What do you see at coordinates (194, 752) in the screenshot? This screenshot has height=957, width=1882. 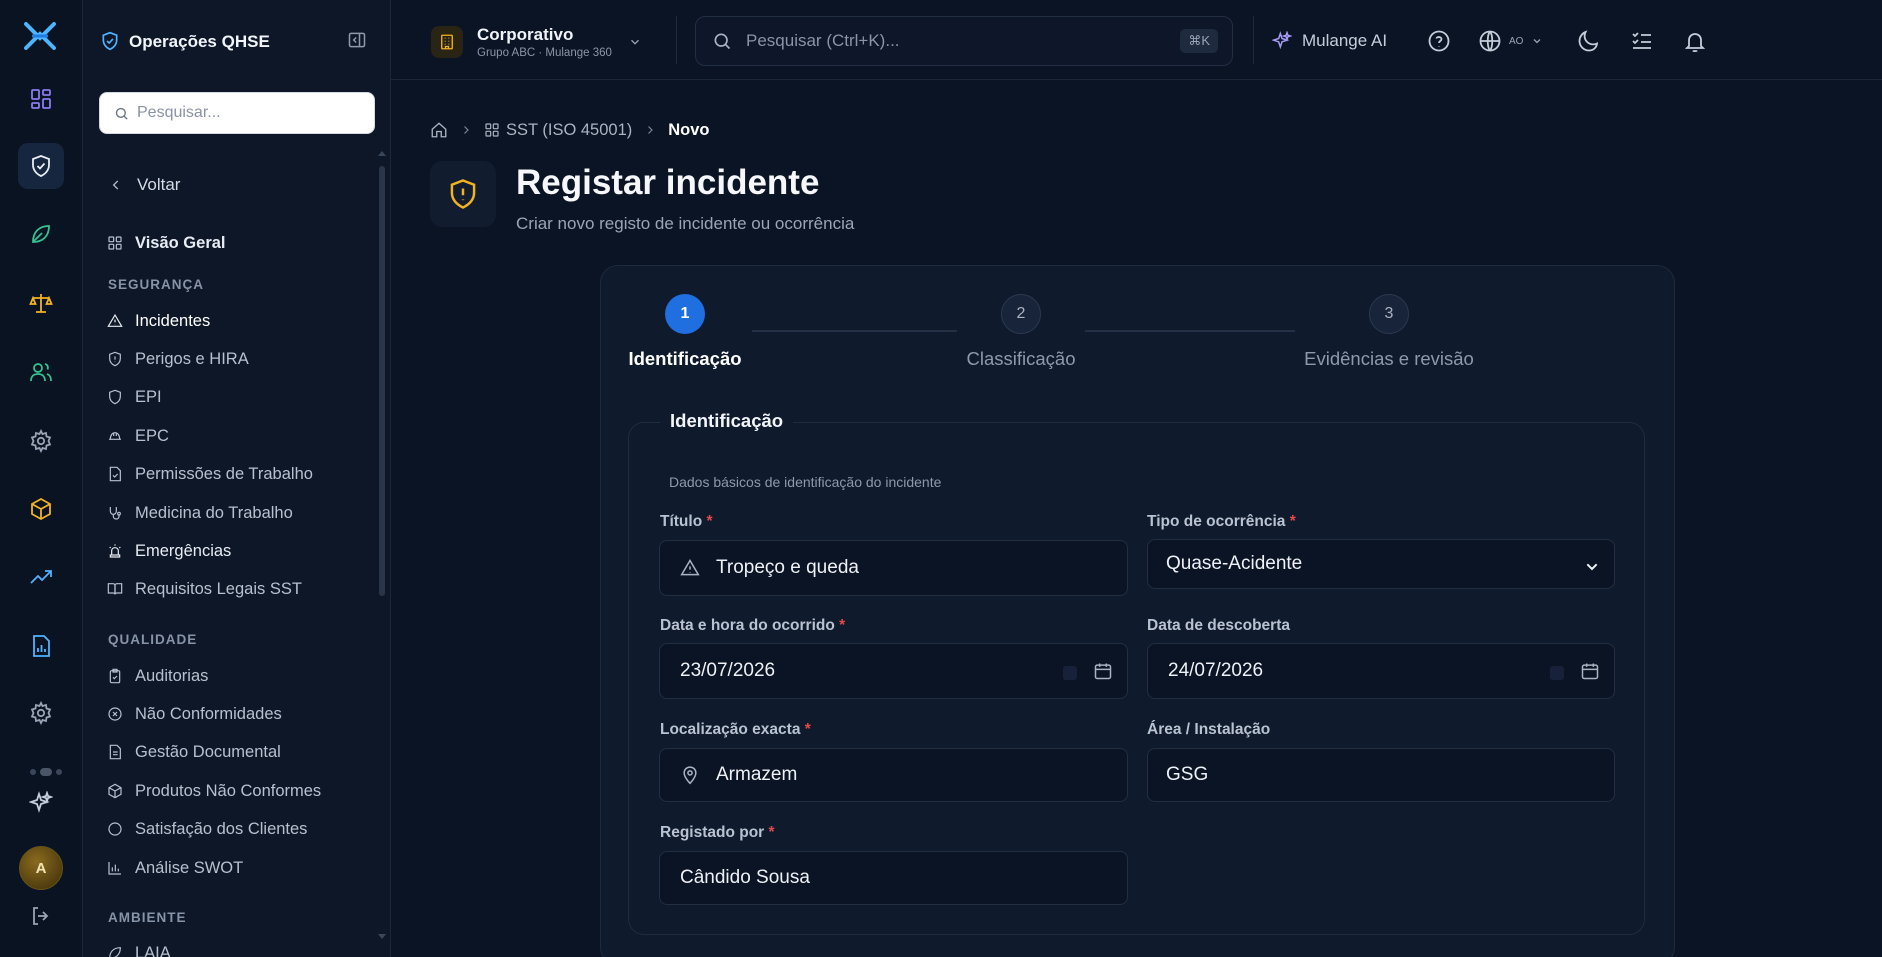 I see `sidebar-item-gestao-documental: Gestão Documental` at bounding box center [194, 752].